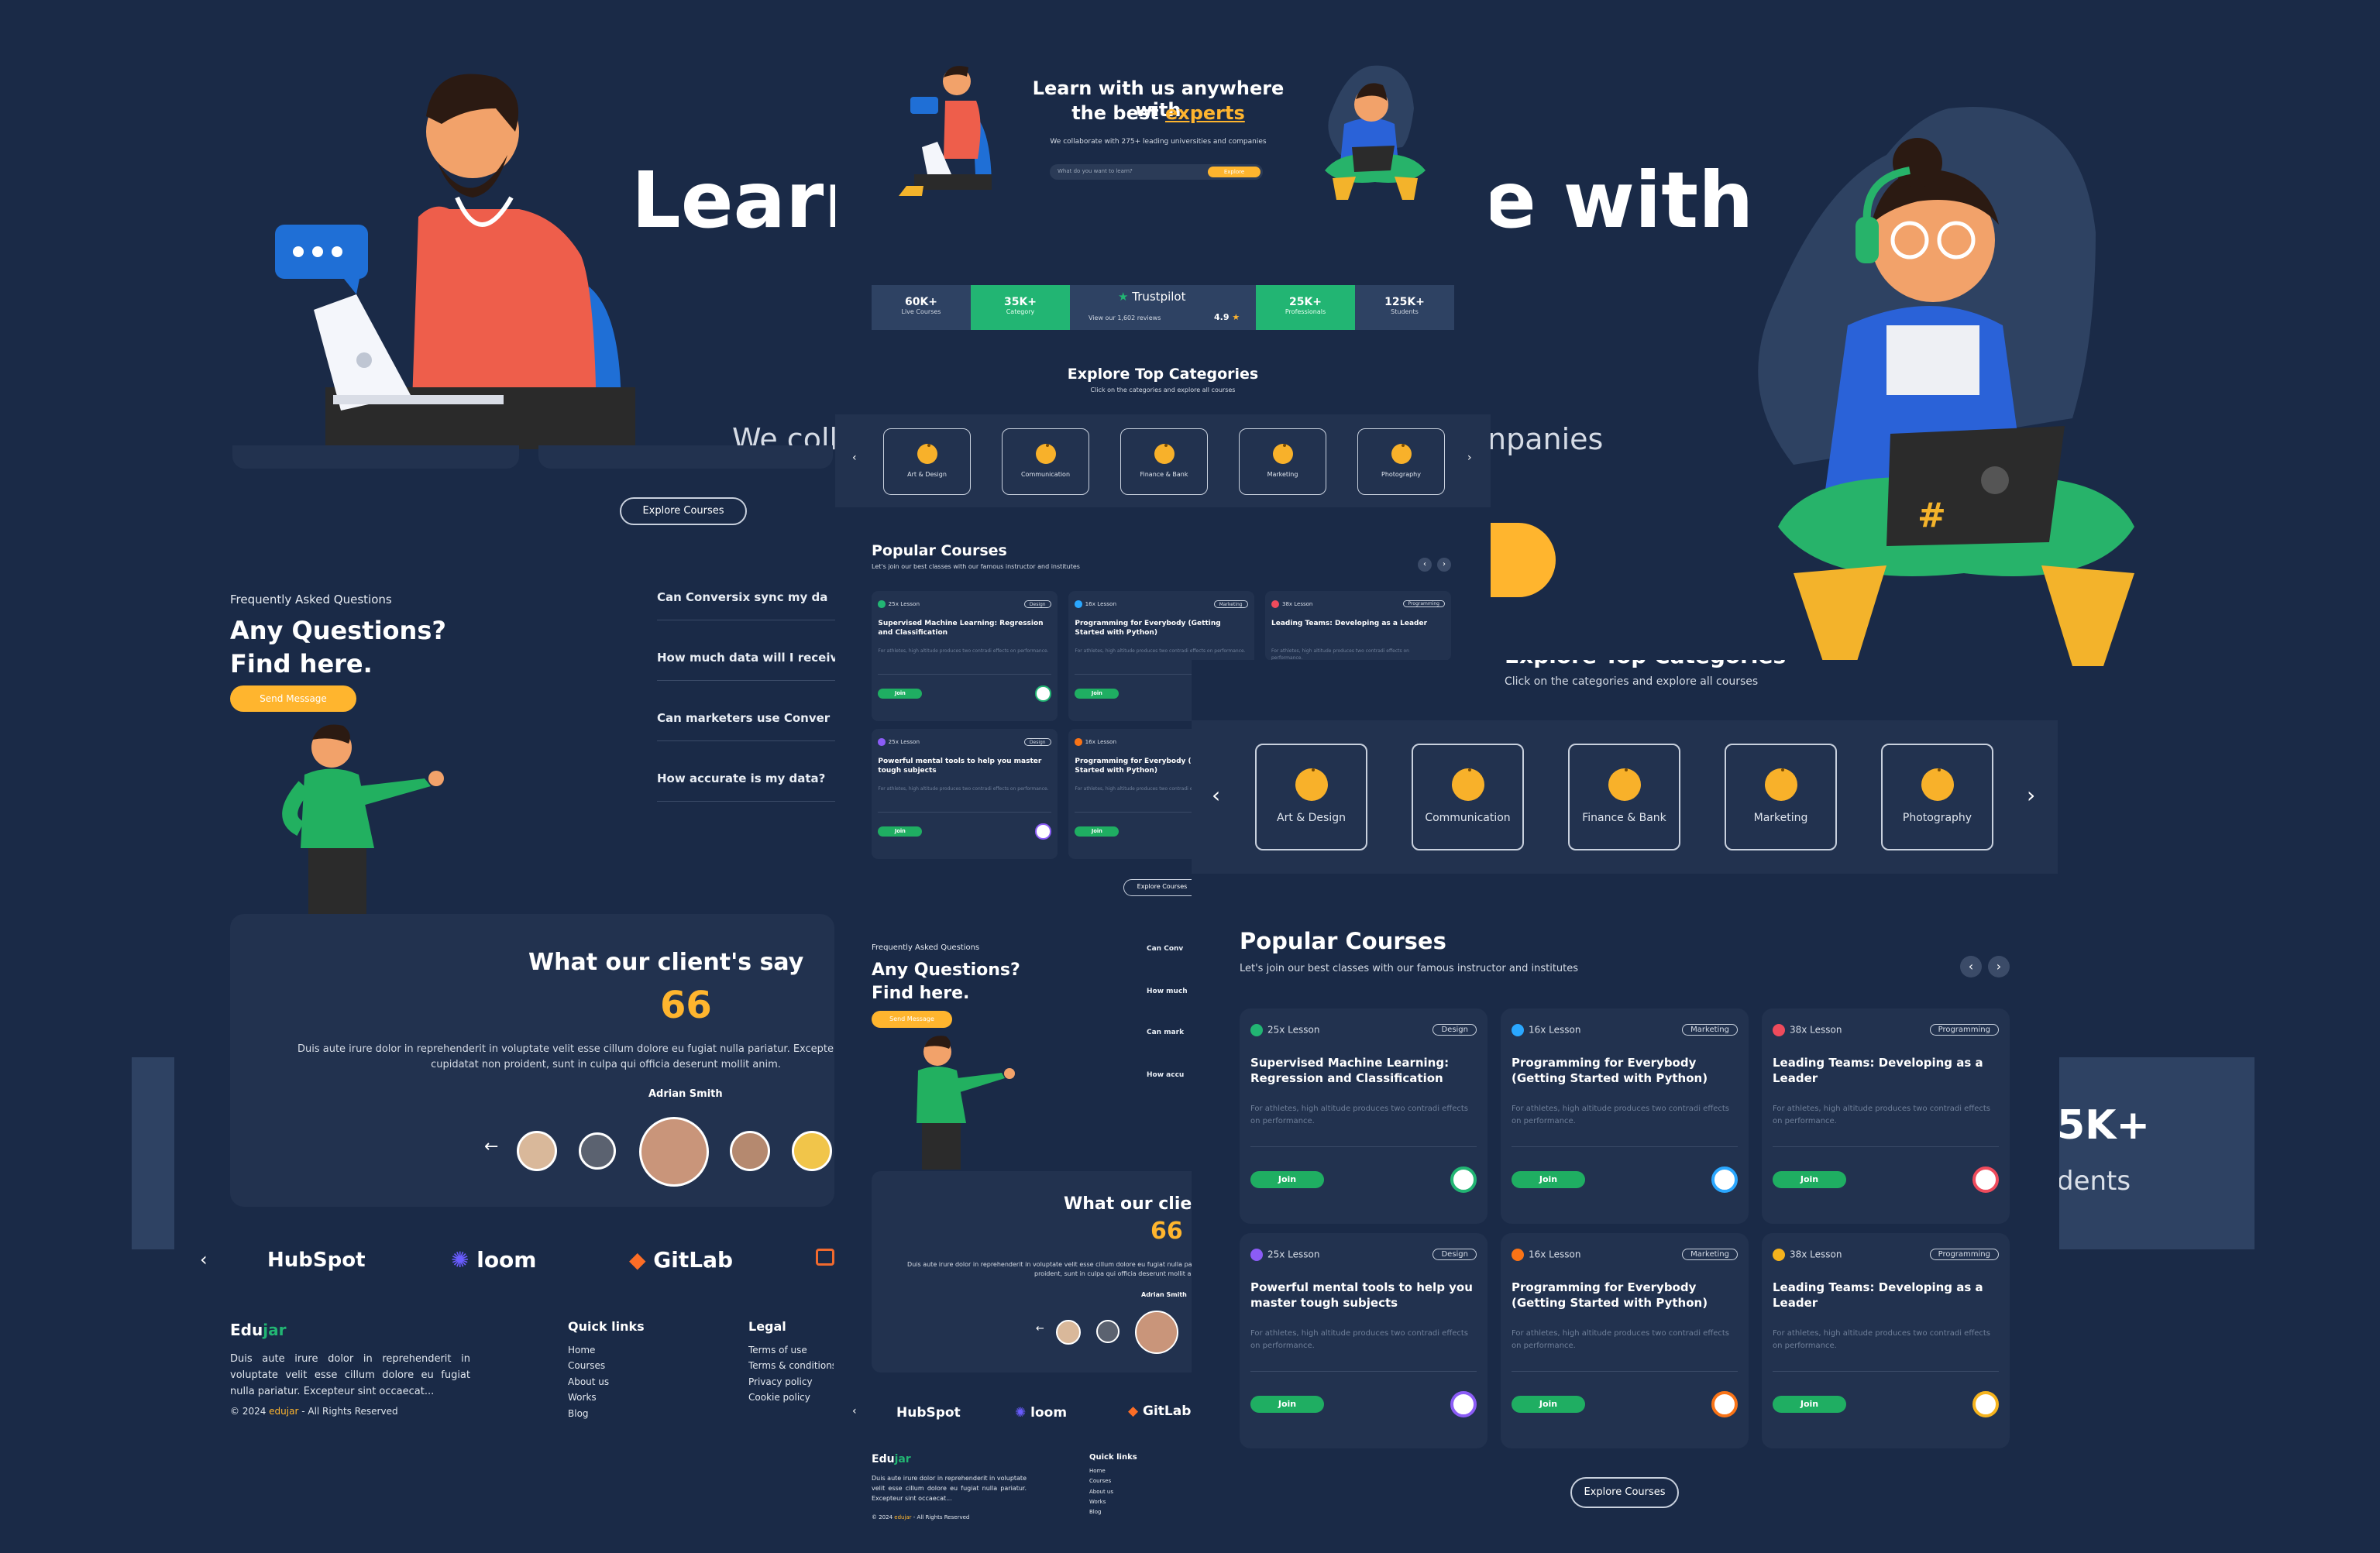 This screenshot has height=1553, width=2380. Describe the element at coordinates (743, 718) in the screenshot. I see `faq-question-3: Can marketers use Conver` at that location.